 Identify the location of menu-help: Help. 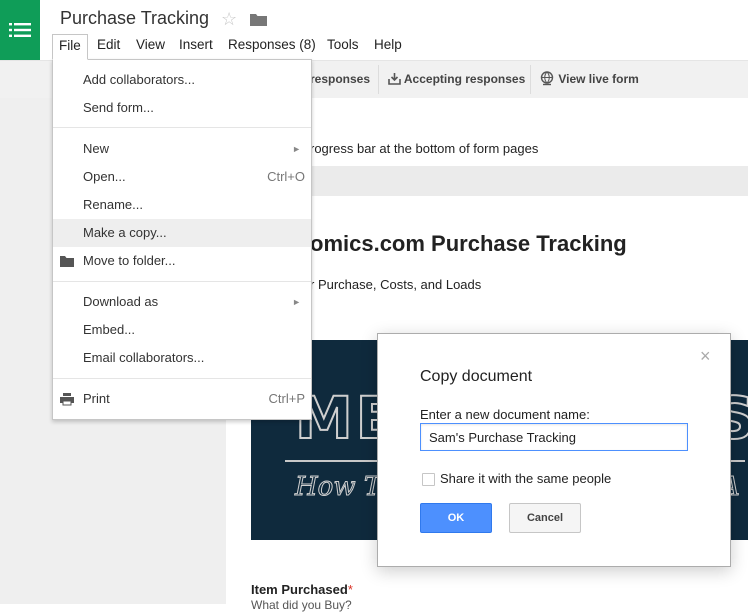
(388, 47).